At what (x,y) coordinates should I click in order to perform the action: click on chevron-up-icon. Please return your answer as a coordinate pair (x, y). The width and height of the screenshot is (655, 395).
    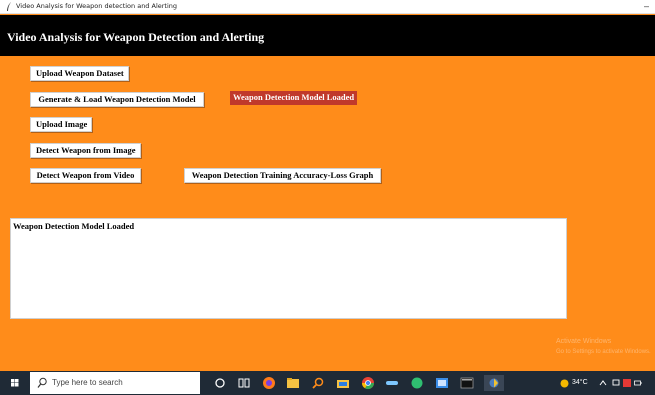
    Looking at the image, I should click on (603, 383).